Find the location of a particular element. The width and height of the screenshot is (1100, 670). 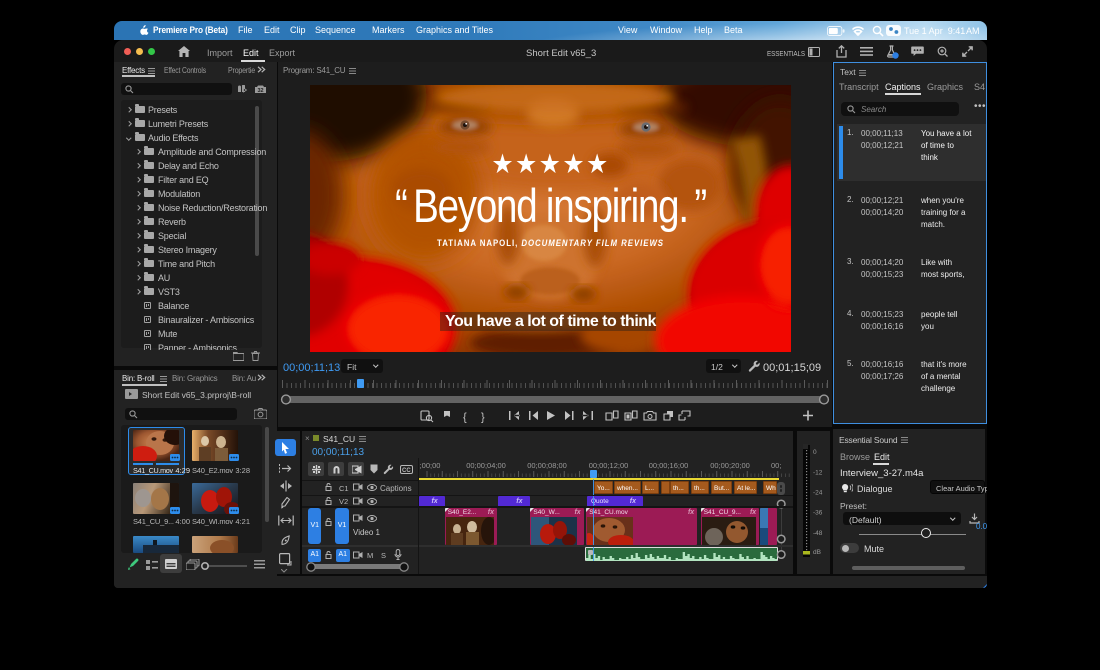

svg-text: CC is located at coordinates (406, 471).